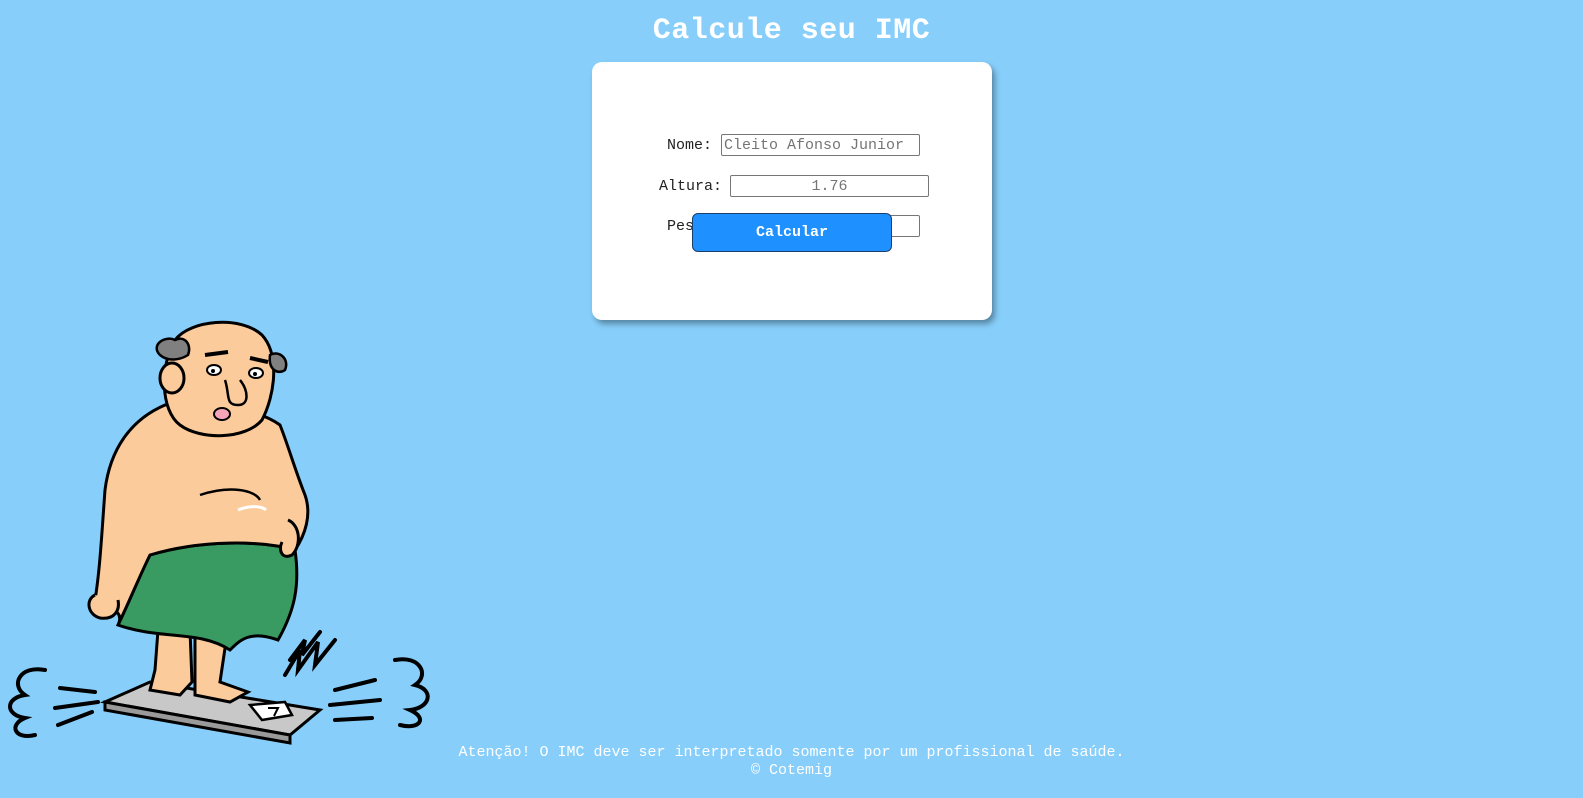 Image resolution: width=1583 pixels, height=798 pixels. What do you see at coordinates (690, 186) in the screenshot?
I see `altura-label: Altura:` at bounding box center [690, 186].